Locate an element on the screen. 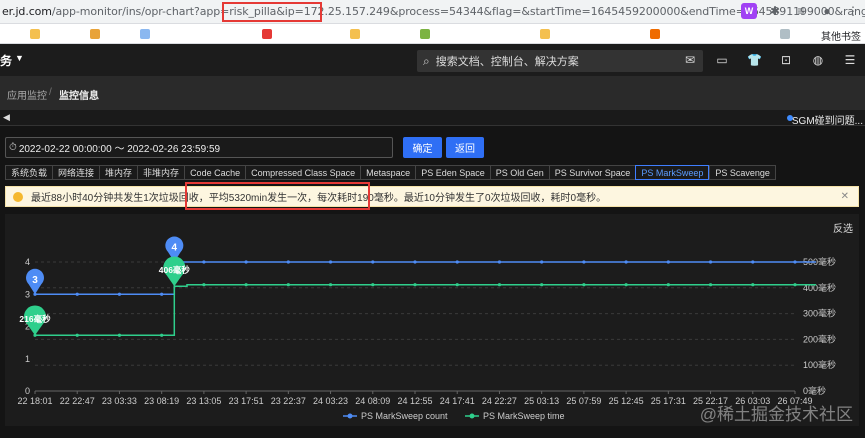 The height and width of the screenshot is (438, 865). left-axis-tick-label: 3 is located at coordinates (27, 294).